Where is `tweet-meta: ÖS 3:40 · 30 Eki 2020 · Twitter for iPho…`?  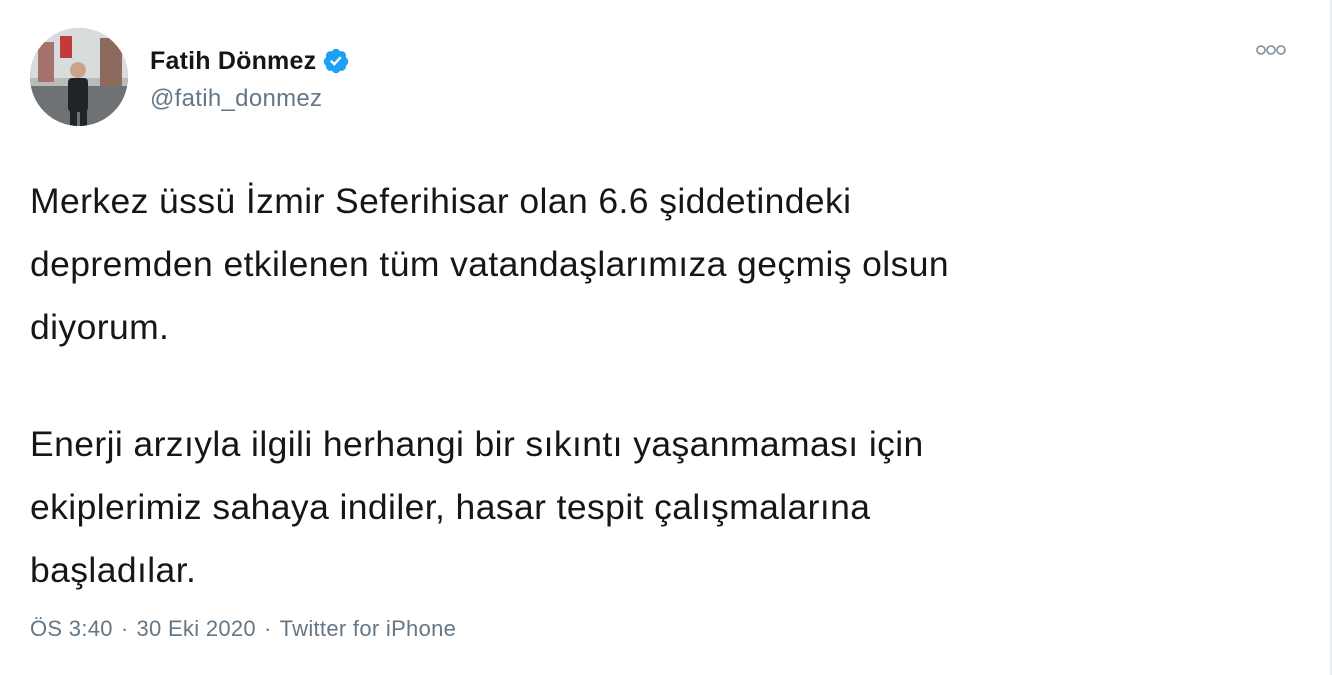 tweet-meta: ÖS 3:40 · 30 Eki 2020 · Twitter for iPho… is located at coordinates (243, 629).